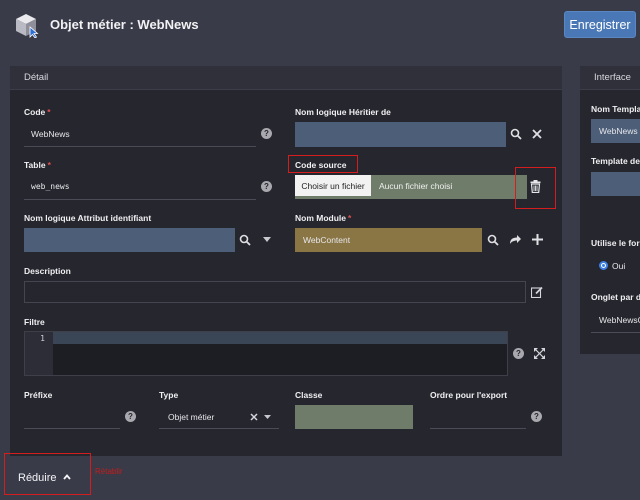  What do you see at coordinates (309, 395) in the screenshot?
I see `classe-label: Classe` at bounding box center [309, 395].